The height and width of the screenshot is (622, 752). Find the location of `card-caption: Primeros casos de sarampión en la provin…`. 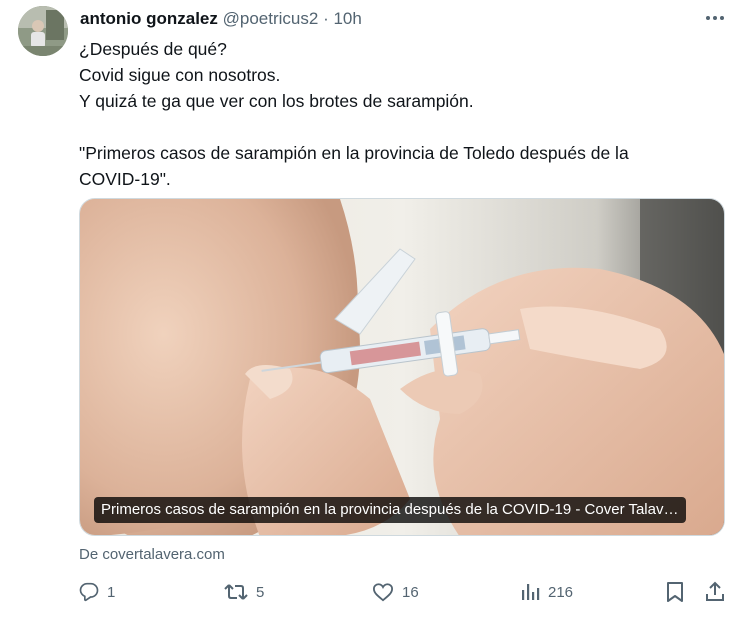

card-caption: Primeros casos de sarampión en la provin… is located at coordinates (390, 510).